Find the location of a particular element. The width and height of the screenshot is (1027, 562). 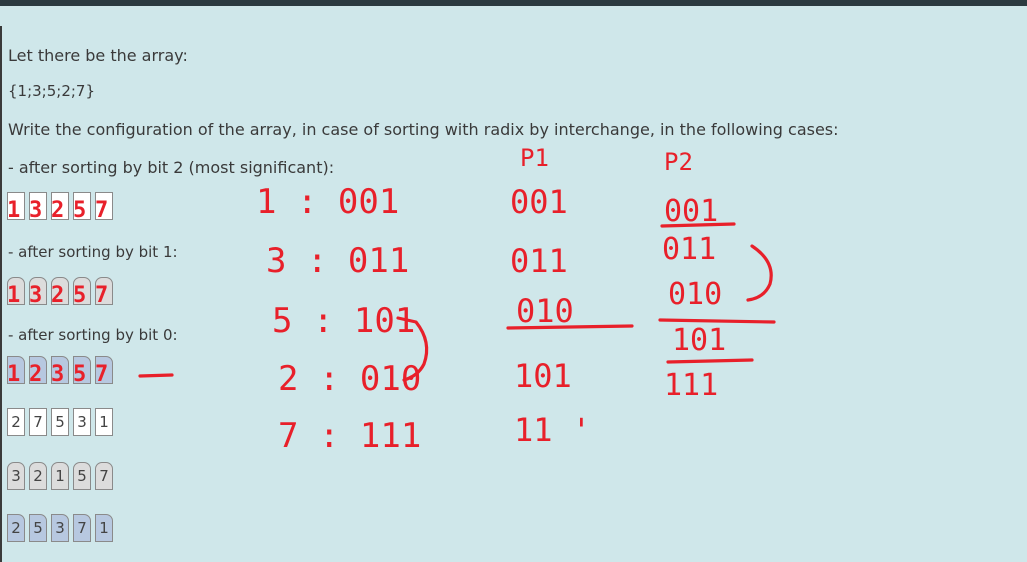

draggable-row-white: 2 7 5 3 1 is located at coordinates (60, 422).